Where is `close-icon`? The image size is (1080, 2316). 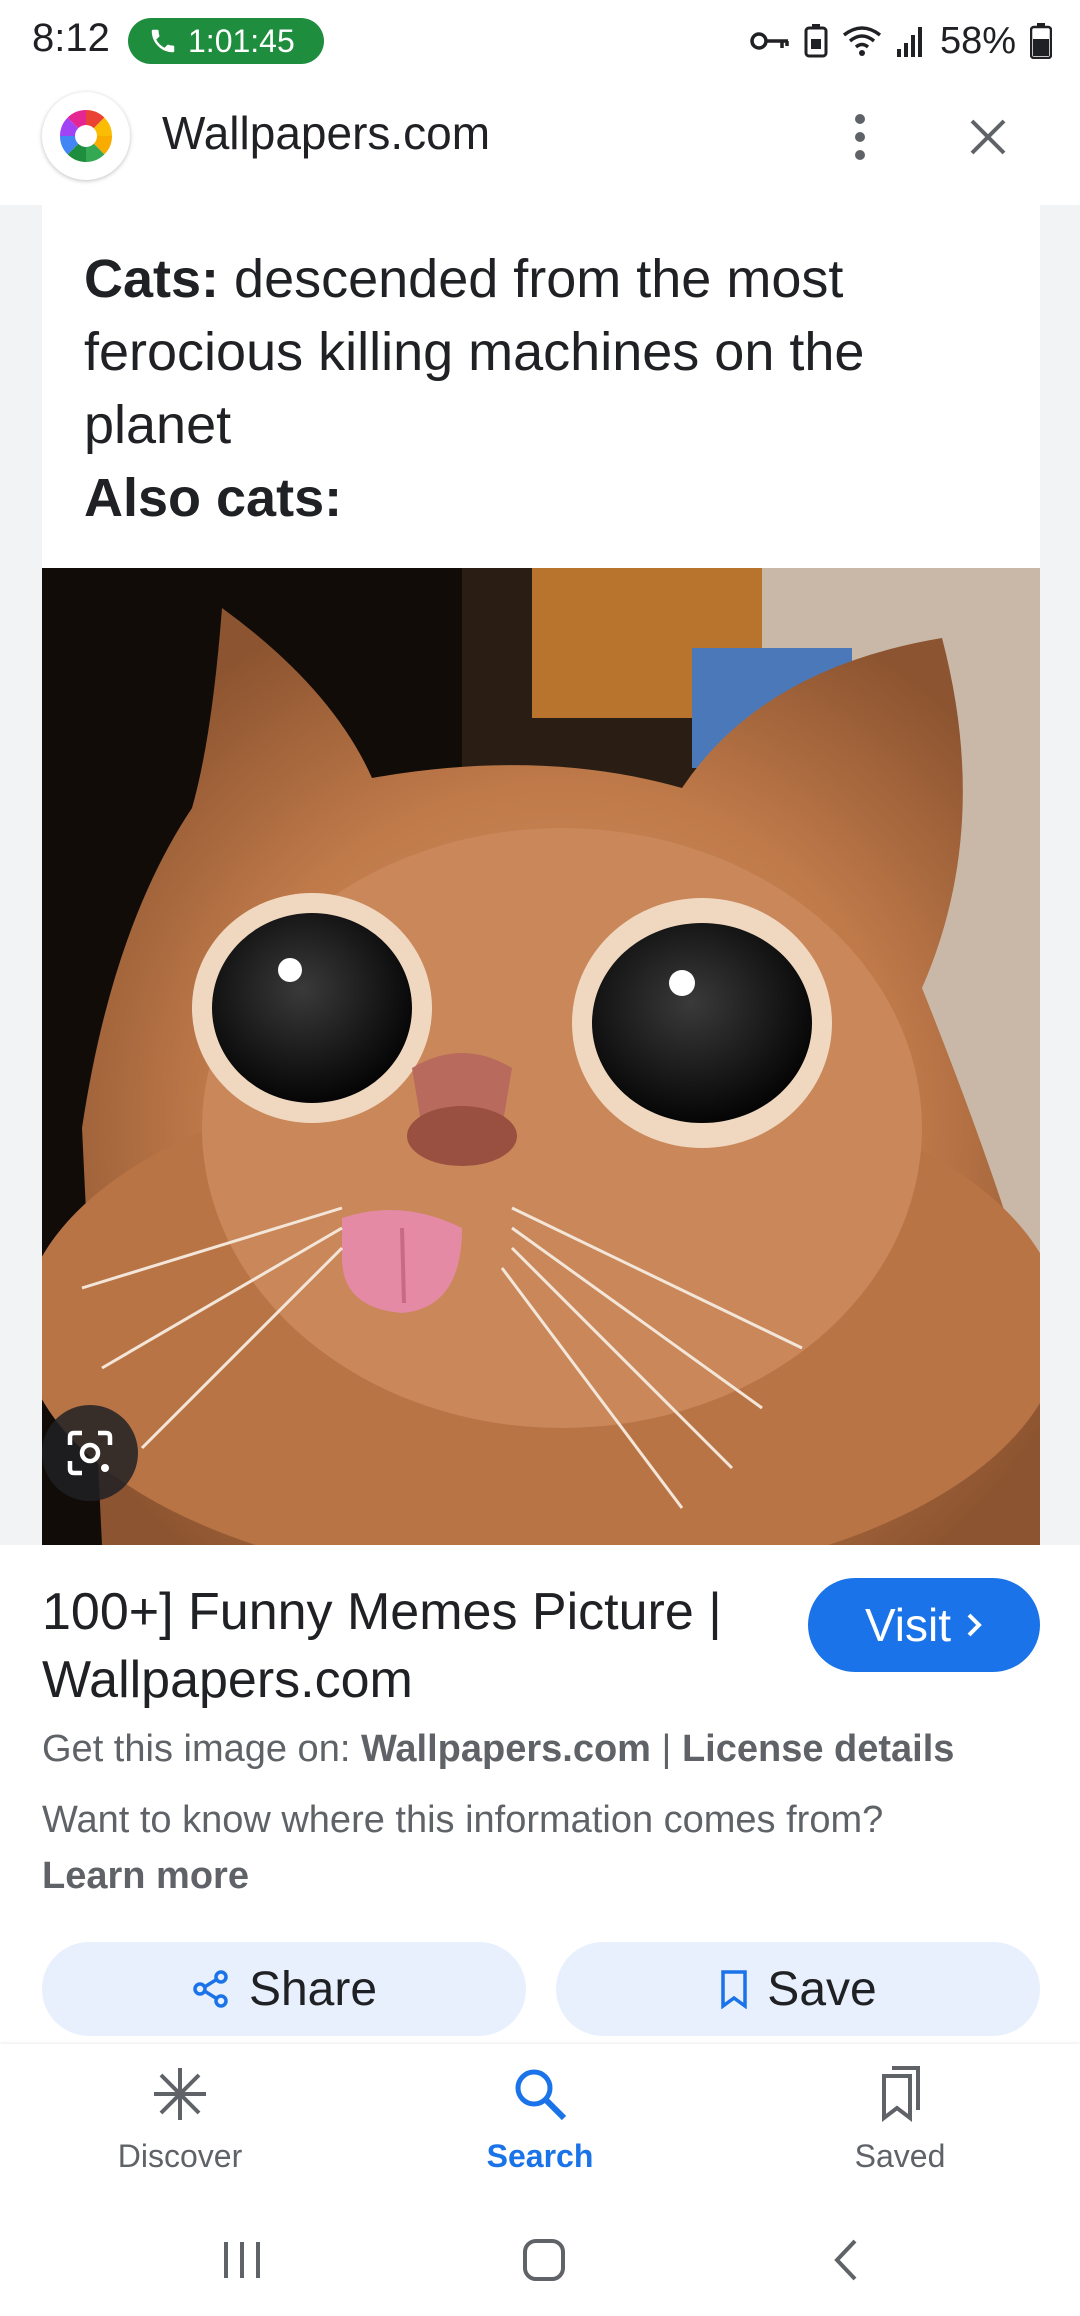
close-icon is located at coordinates (988, 137).